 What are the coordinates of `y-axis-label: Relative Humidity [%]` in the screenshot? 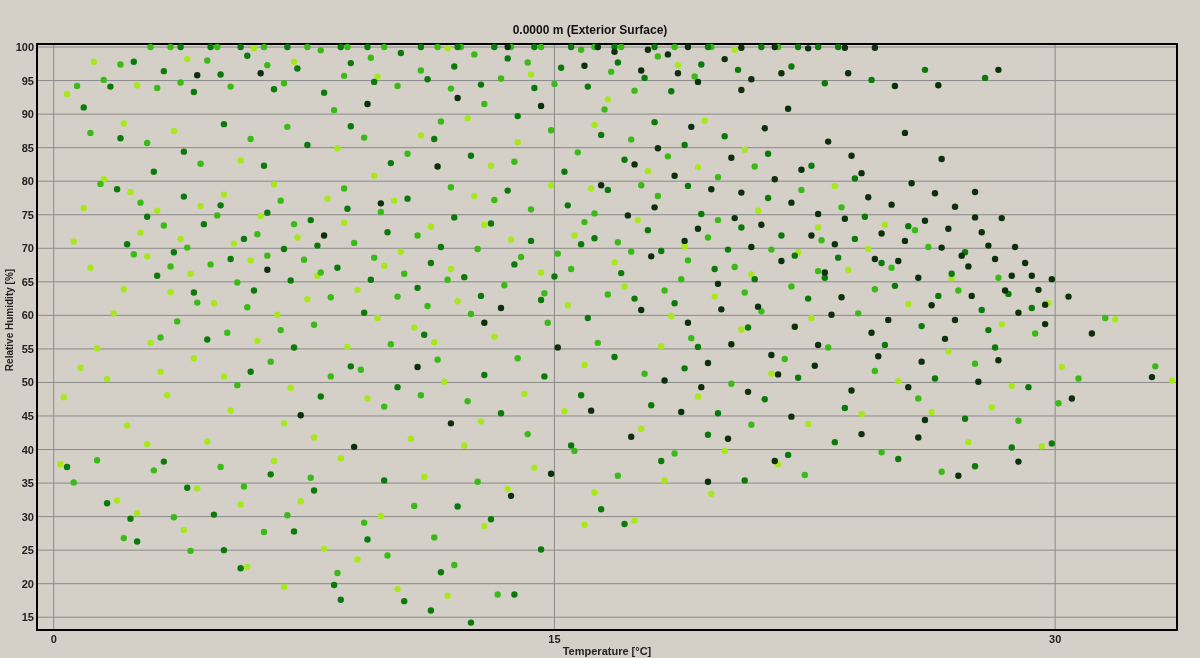 It's located at (9, 320).